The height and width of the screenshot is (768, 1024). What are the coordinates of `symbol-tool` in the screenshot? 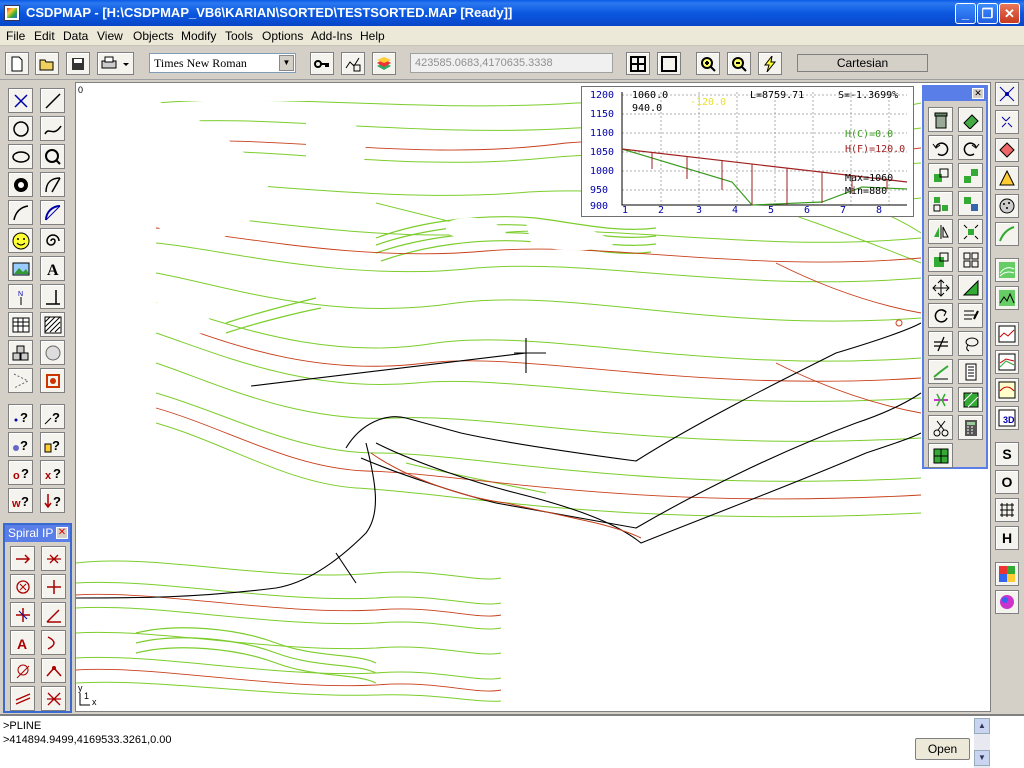 It's located at (20, 240).